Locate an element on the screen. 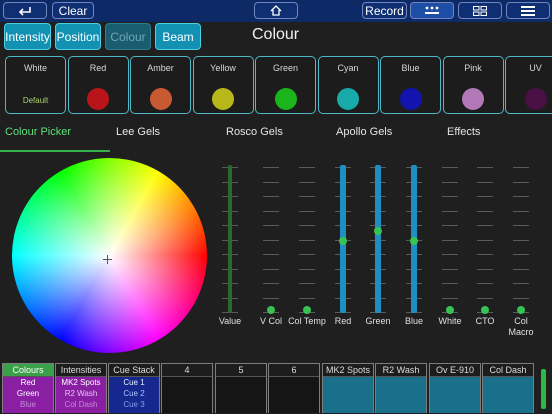 This screenshot has height=414, width=552. playback-title: Cue Stack is located at coordinates (134, 370).